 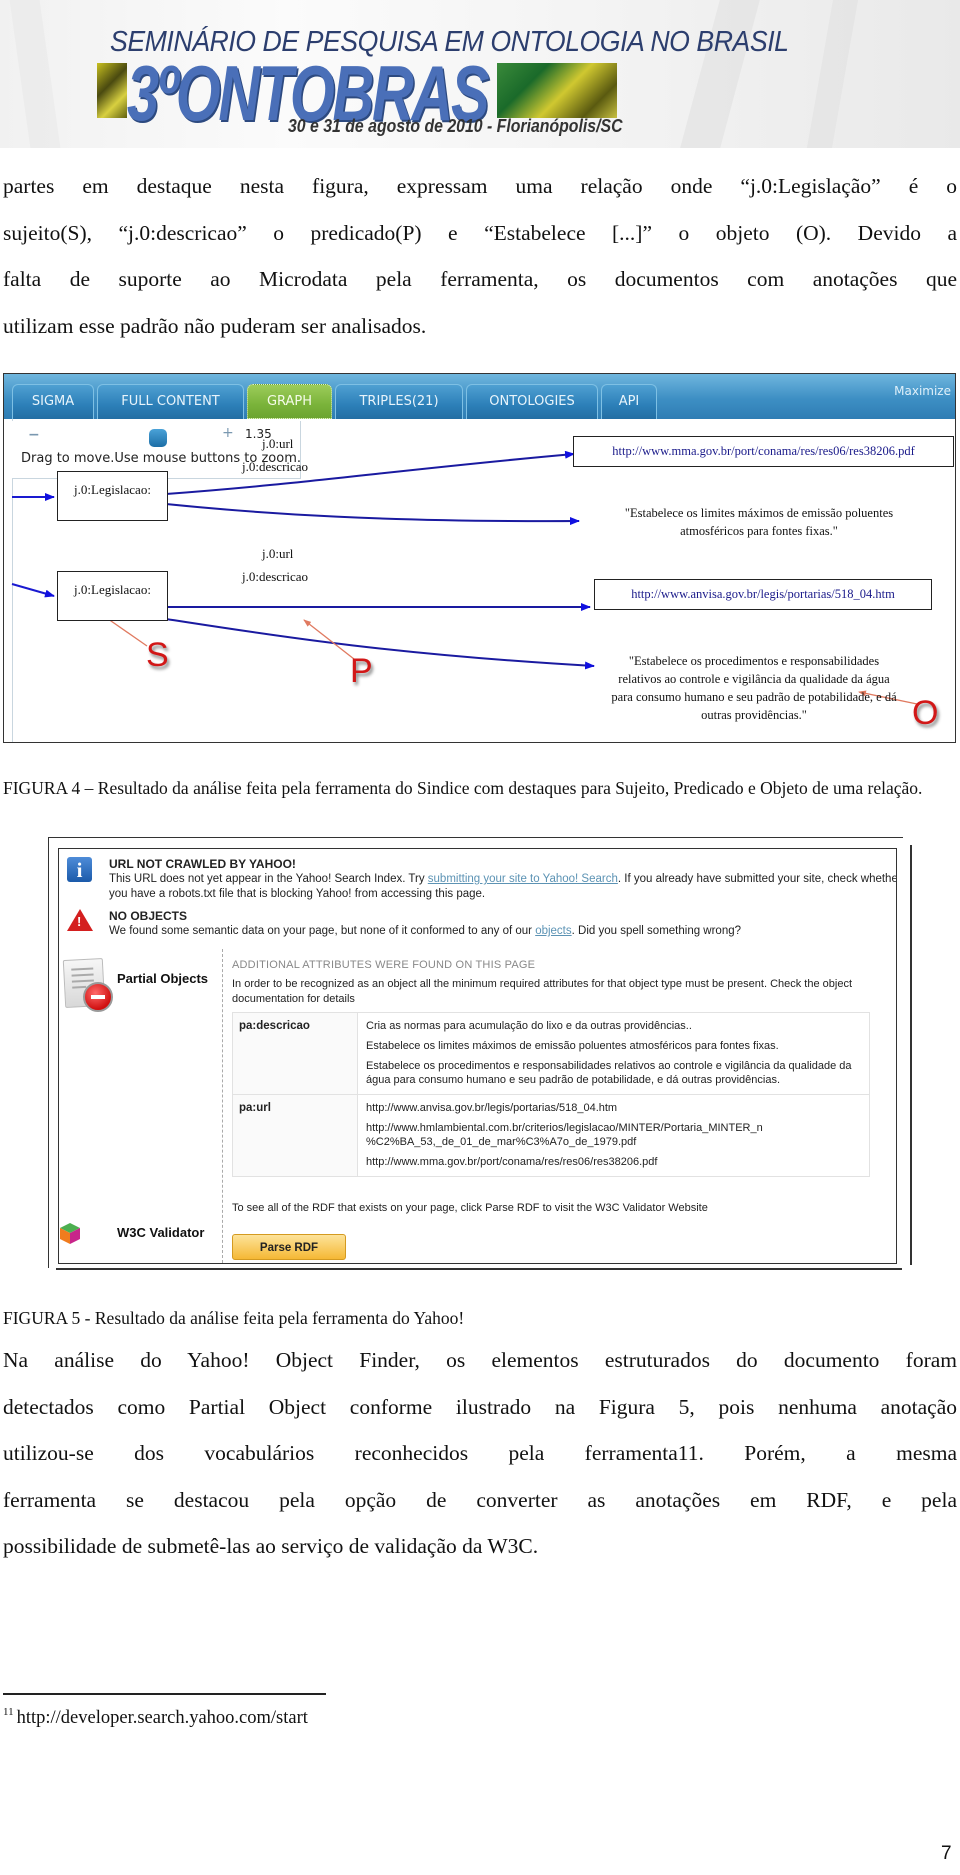 I want to click on no-objects-title: NO OBJECTS, so click(x=148, y=916).